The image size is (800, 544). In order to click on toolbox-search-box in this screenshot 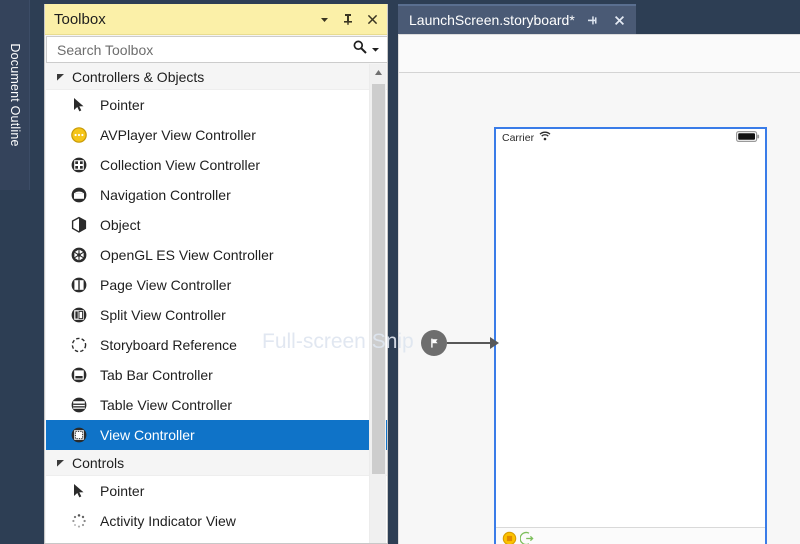, I will do `click(216, 49)`.